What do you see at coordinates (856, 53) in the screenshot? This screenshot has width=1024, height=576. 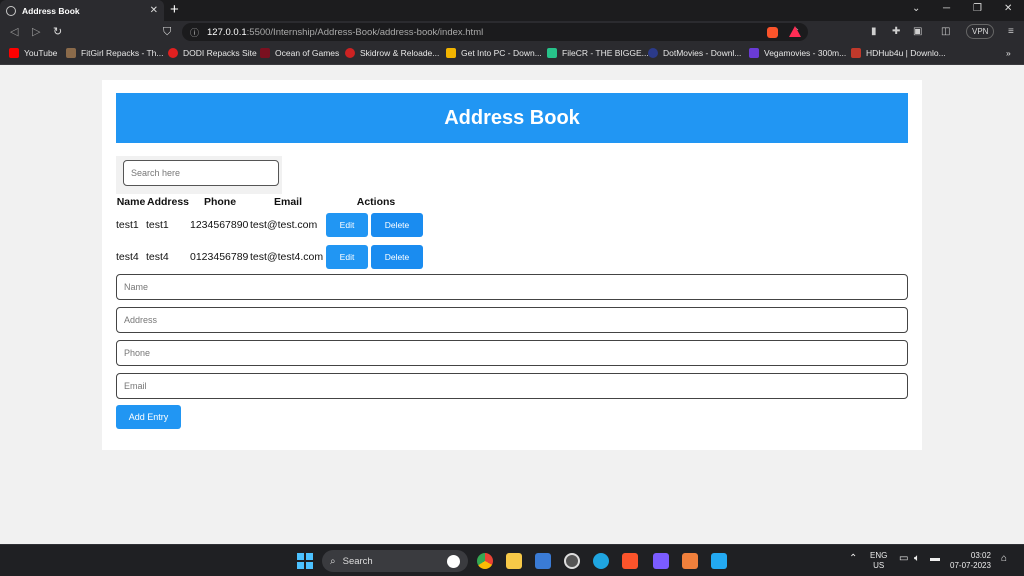 I see `hdhub4u-icon` at bounding box center [856, 53].